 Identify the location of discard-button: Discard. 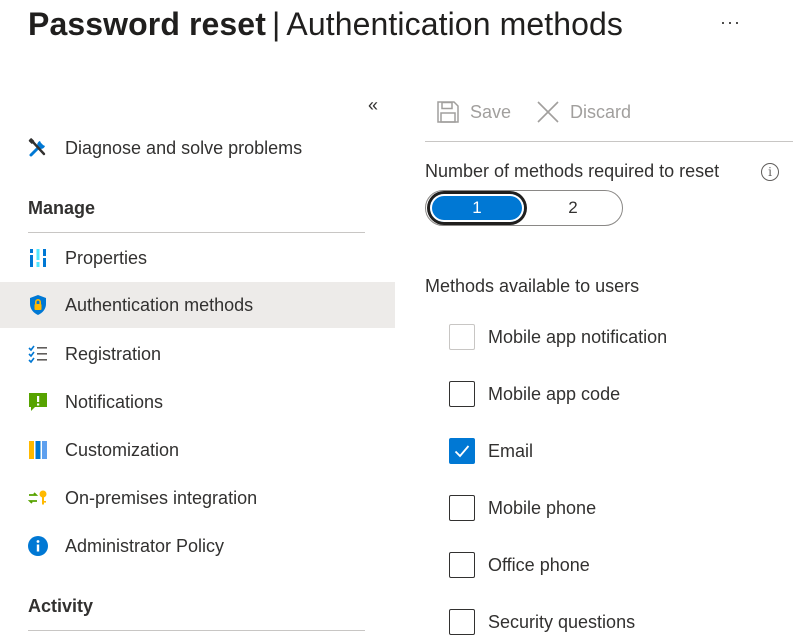
(583, 112).